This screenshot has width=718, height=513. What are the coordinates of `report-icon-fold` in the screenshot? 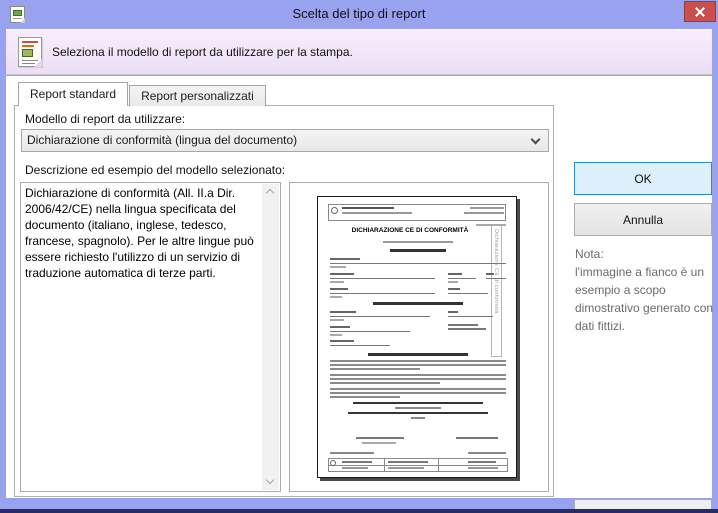 It's located at (38, 63).